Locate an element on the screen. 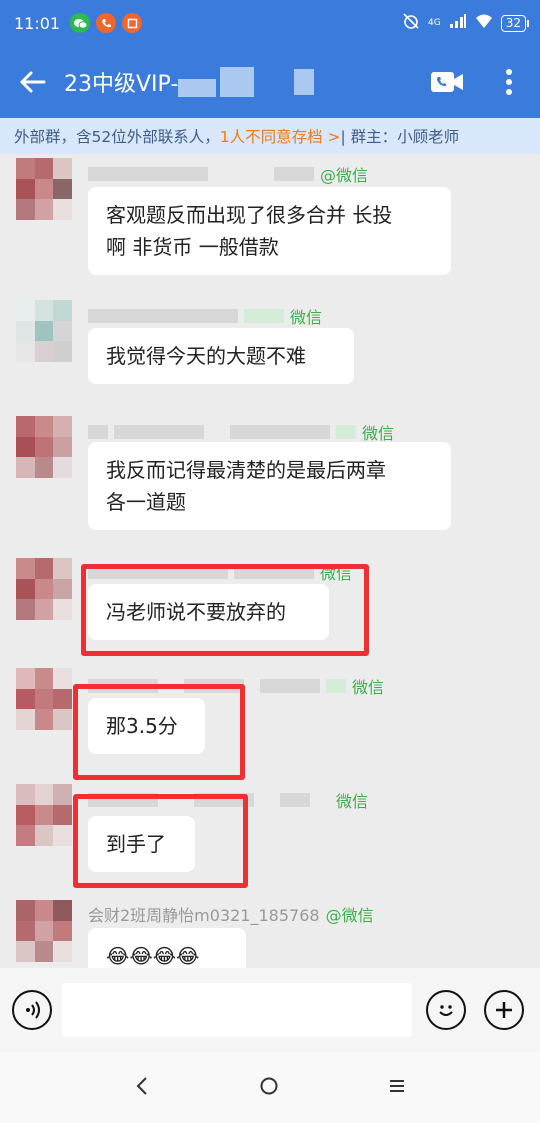 The image size is (540, 1123). input-bar is located at coordinates (270, 1010).